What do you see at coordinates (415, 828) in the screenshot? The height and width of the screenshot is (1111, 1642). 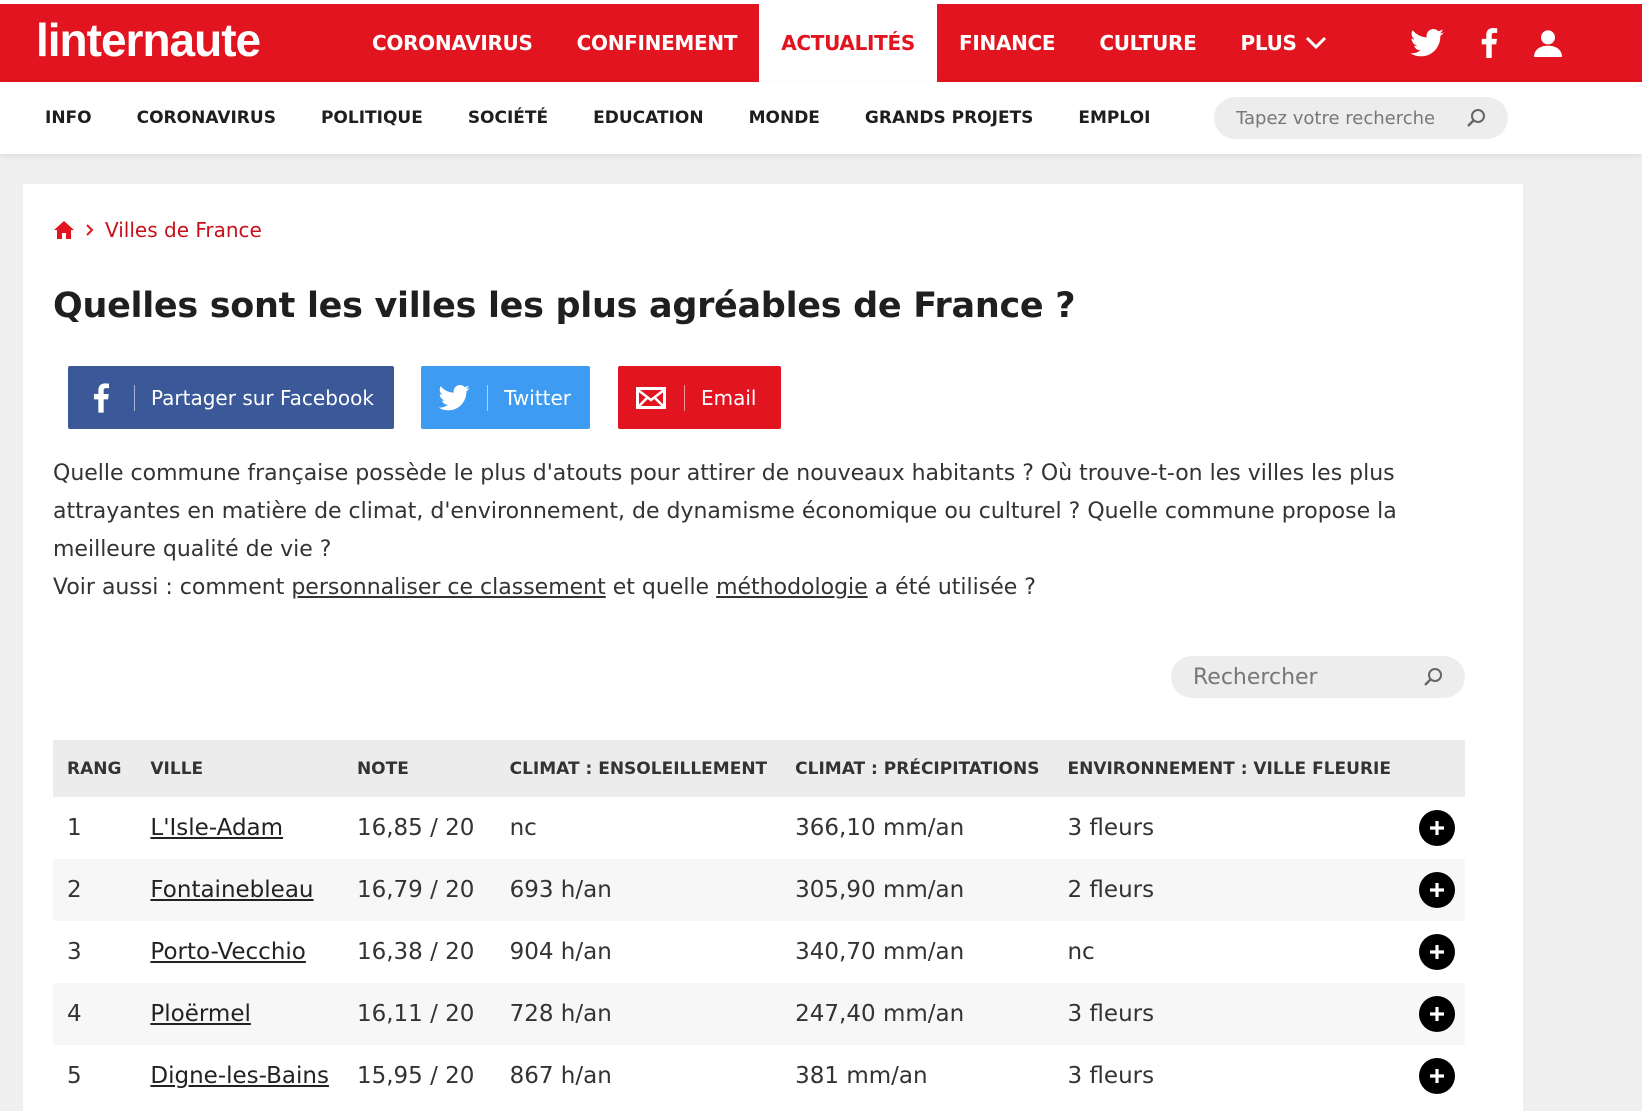 I see `cell-note: 16,85 / 20` at bounding box center [415, 828].